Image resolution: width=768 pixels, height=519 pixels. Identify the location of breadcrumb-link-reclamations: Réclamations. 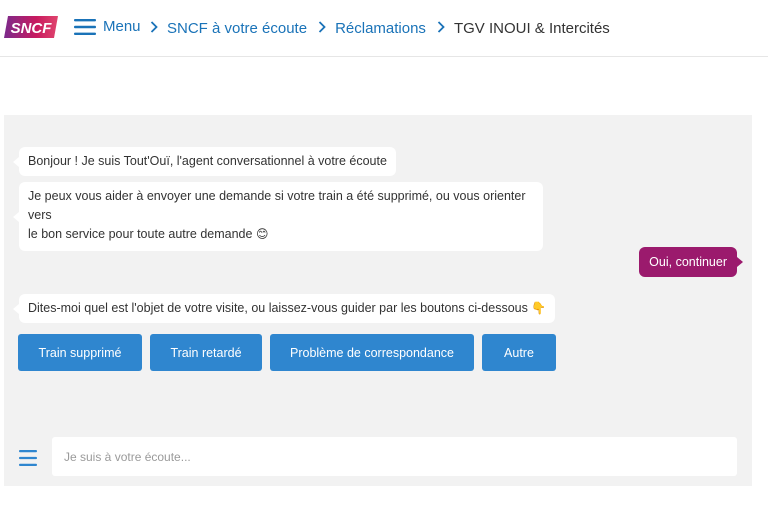
(380, 28).